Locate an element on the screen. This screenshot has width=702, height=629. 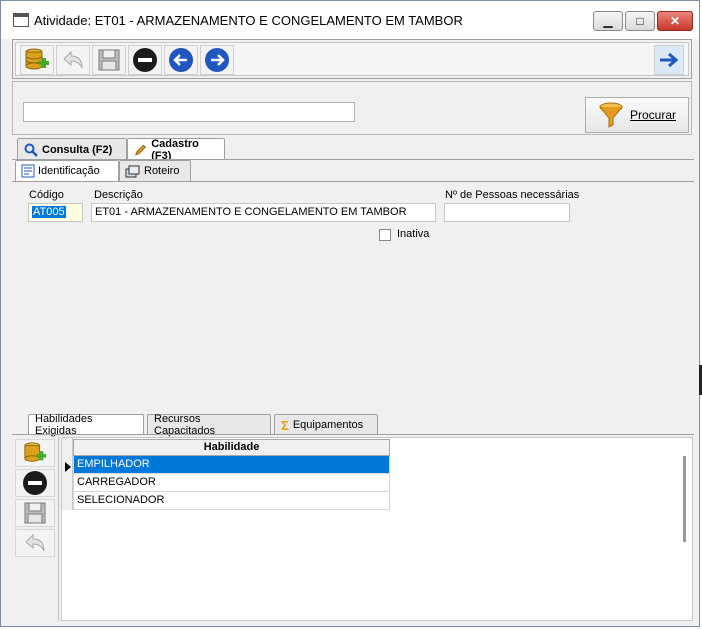
bottom-tabs-divider is located at coordinates (353, 434).